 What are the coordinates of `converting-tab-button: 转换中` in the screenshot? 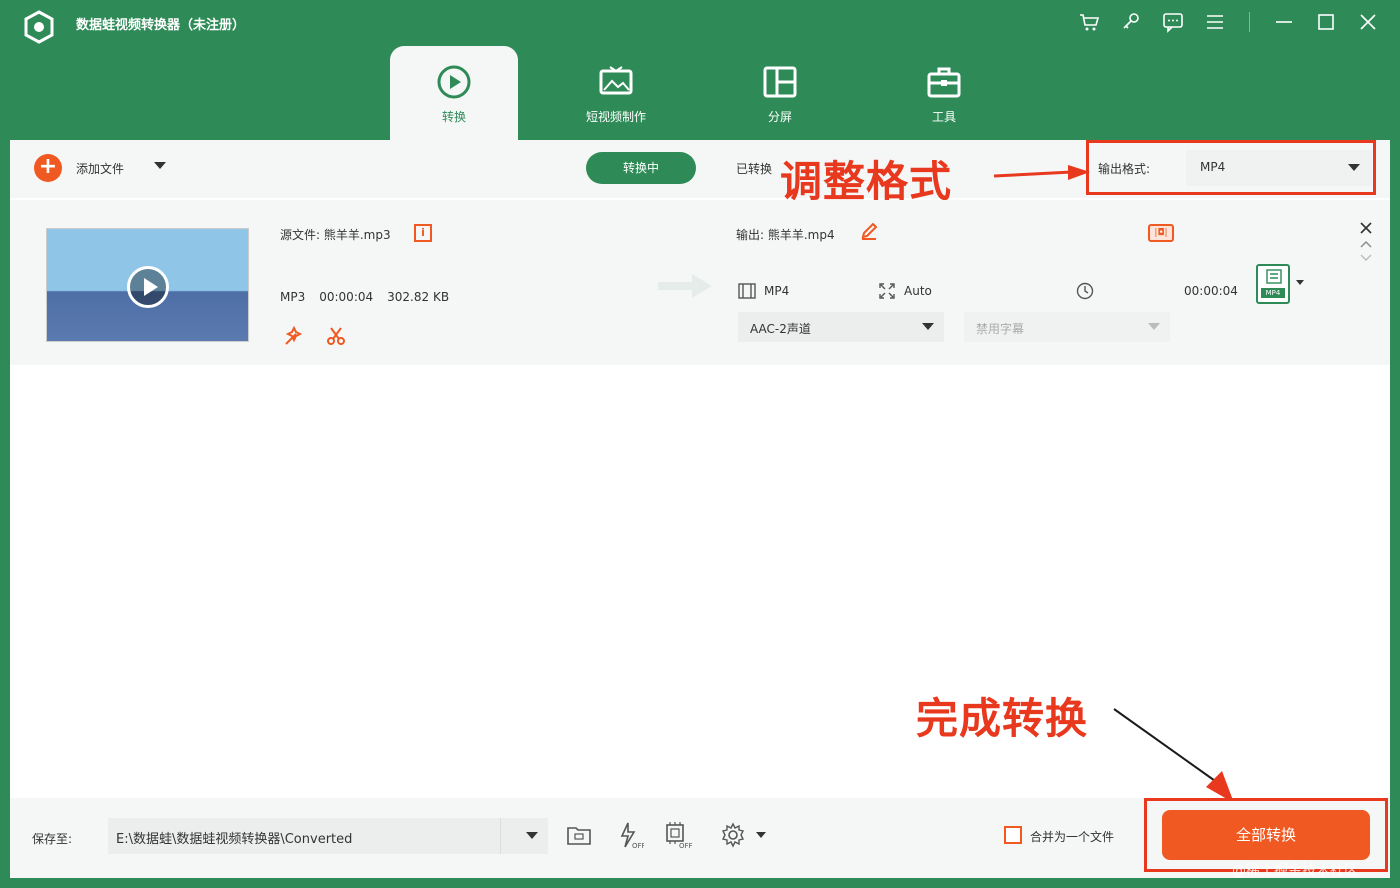 It's located at (641, 168).